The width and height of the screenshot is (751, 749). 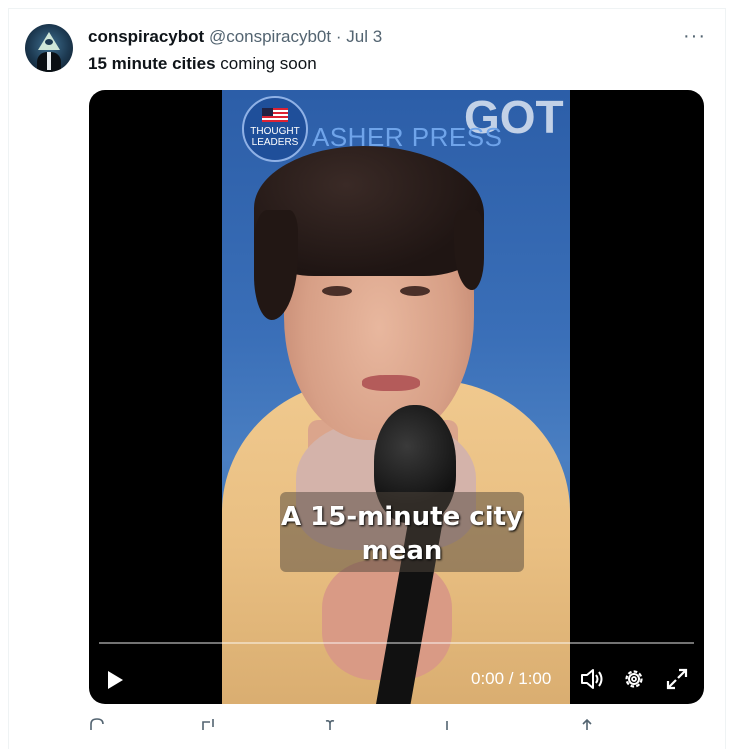 I want to click on play-icon, so click(x=115, y=680).